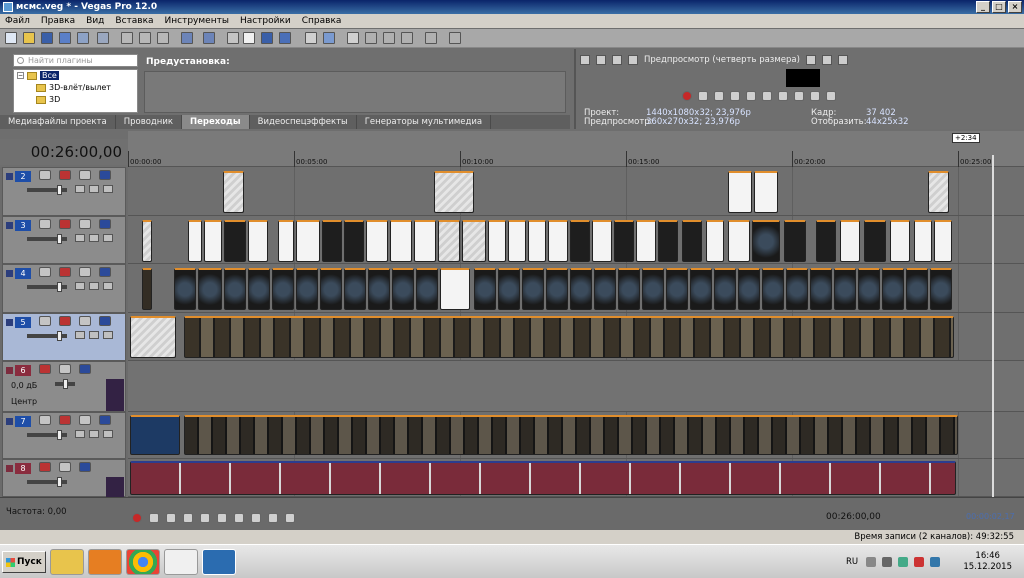 Image resolution: width=1024 pixels, height=578 pixels. Describe the element at coordinates (17, 21) in the screenshot. I see `menu-file: Файл` at that location.